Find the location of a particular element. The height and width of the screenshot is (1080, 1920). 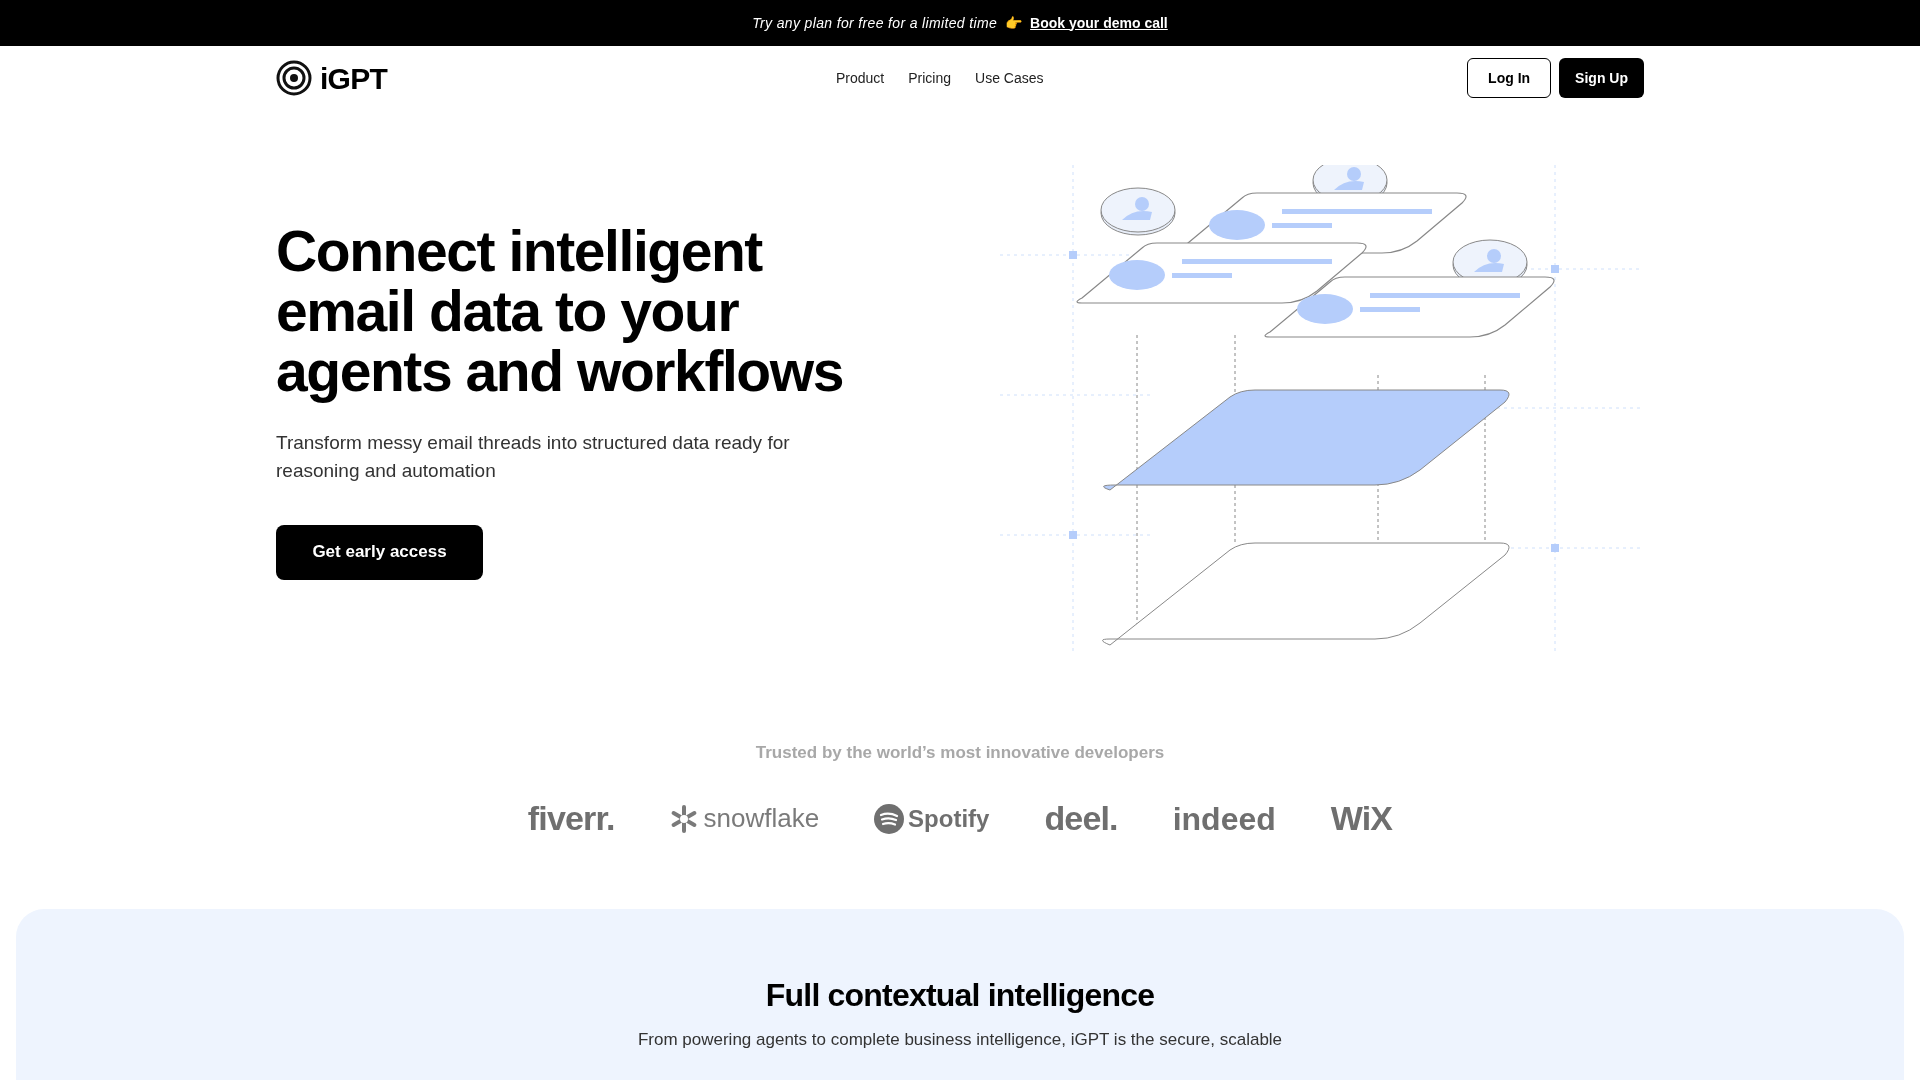

logo-wordmark: iGPT is located at coordinates (353, 78).